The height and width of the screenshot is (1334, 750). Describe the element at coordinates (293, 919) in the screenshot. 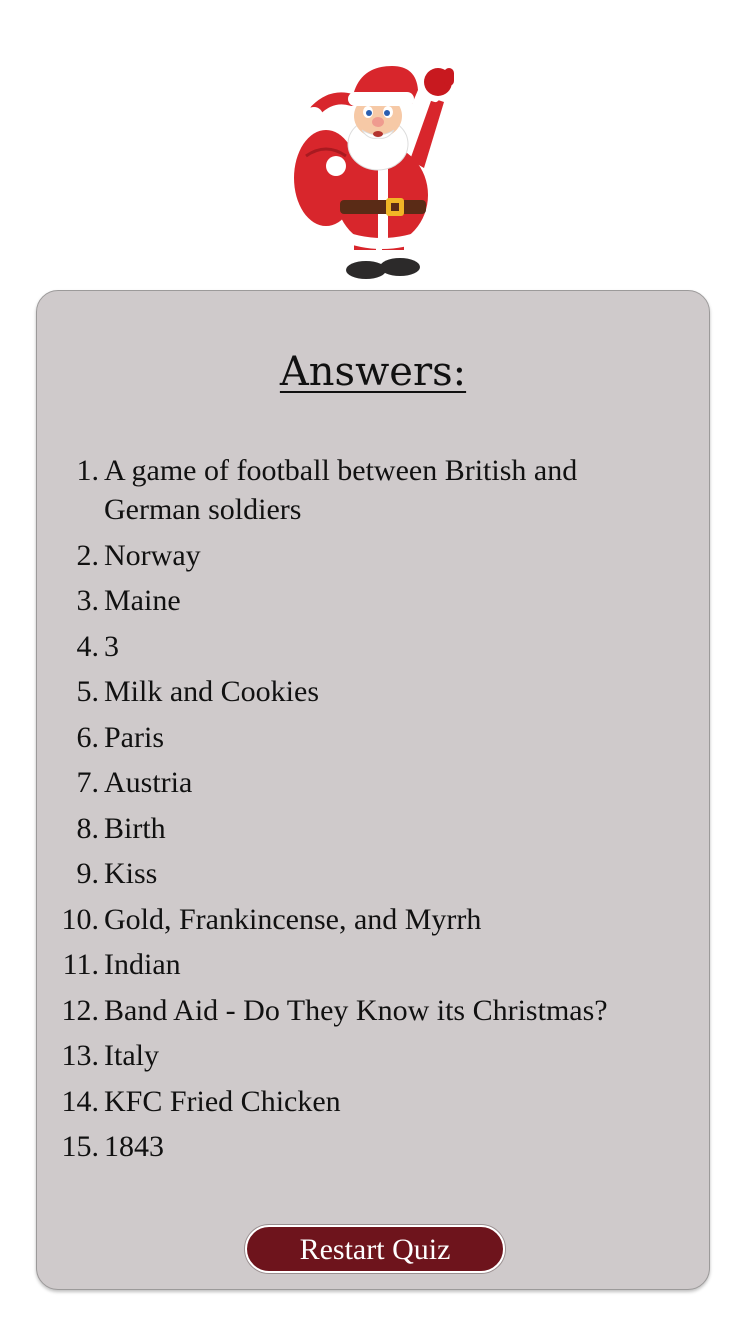

I see `answer-text: Gold, Frankincense, and Myrrh` at that location.